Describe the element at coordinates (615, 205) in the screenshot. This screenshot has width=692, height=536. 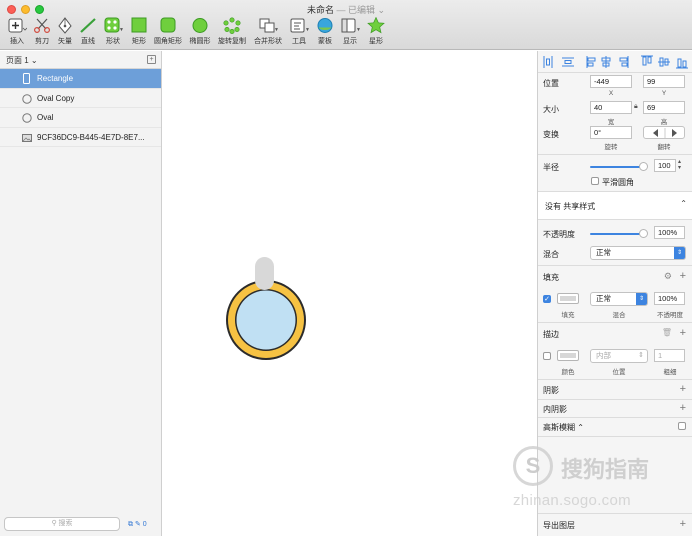
I see `shared-style-picker: 没有 共享样式 ⌃` at that location.